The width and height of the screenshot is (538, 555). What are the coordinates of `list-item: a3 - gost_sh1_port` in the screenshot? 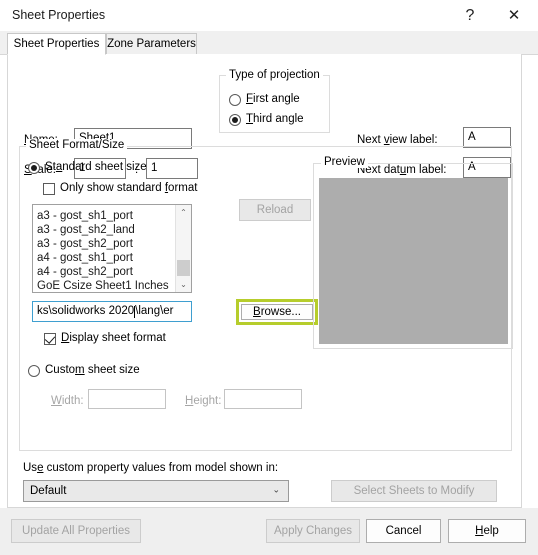 It's located at (104, 216).